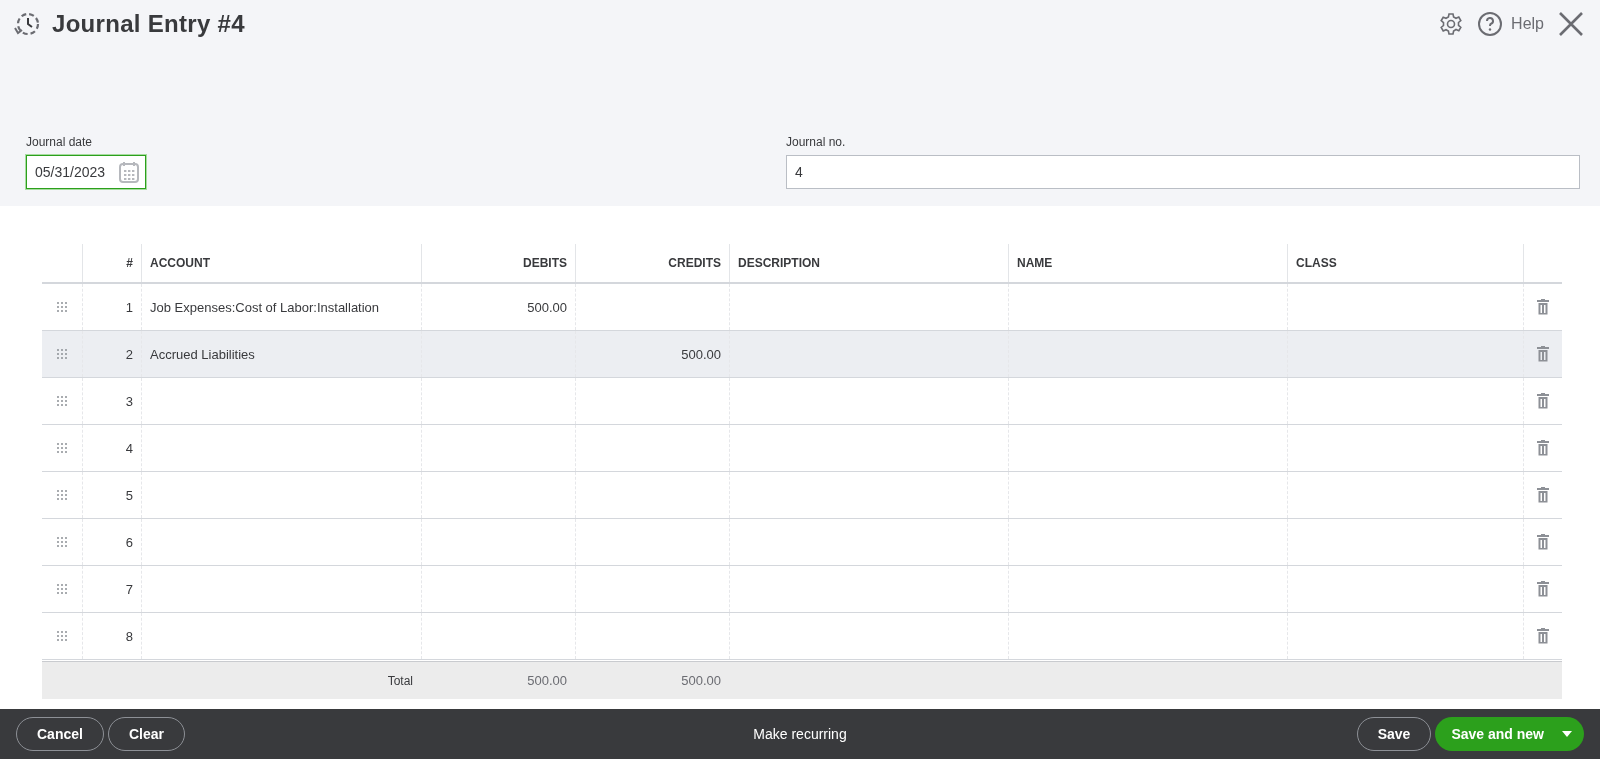 This screenshot has height=759, width=1600. Describe the element at coordinates (802, 448) in the screenshot. I see `journal-line-row: 4` at that location.